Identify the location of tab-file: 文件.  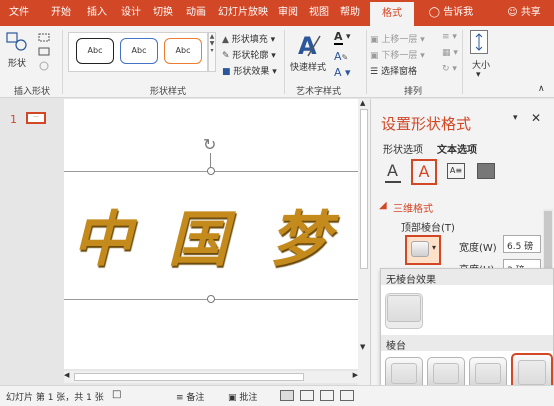
(19, 13).